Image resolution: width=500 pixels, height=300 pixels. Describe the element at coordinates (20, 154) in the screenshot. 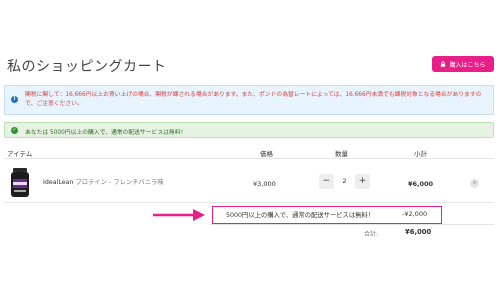

I see `column-header-item: アイテム` at that location.